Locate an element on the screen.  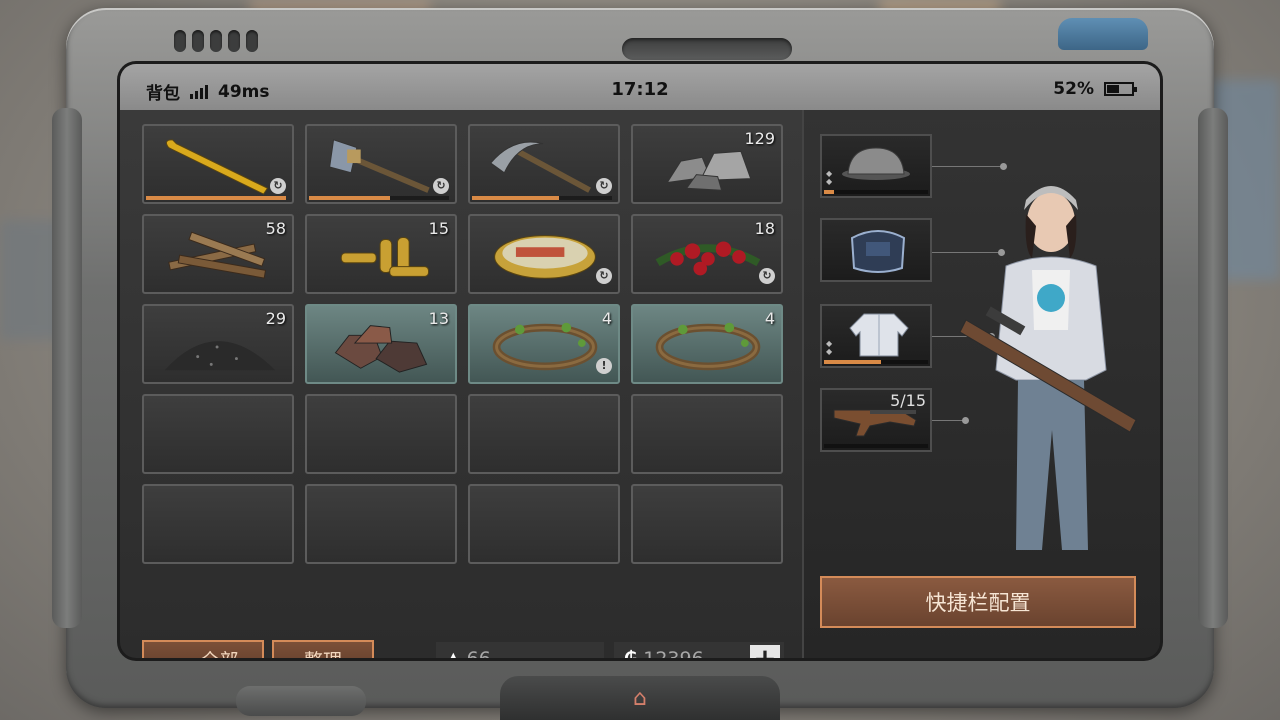
weight-display: ▲ 66 is located at coordinates (520, 650).